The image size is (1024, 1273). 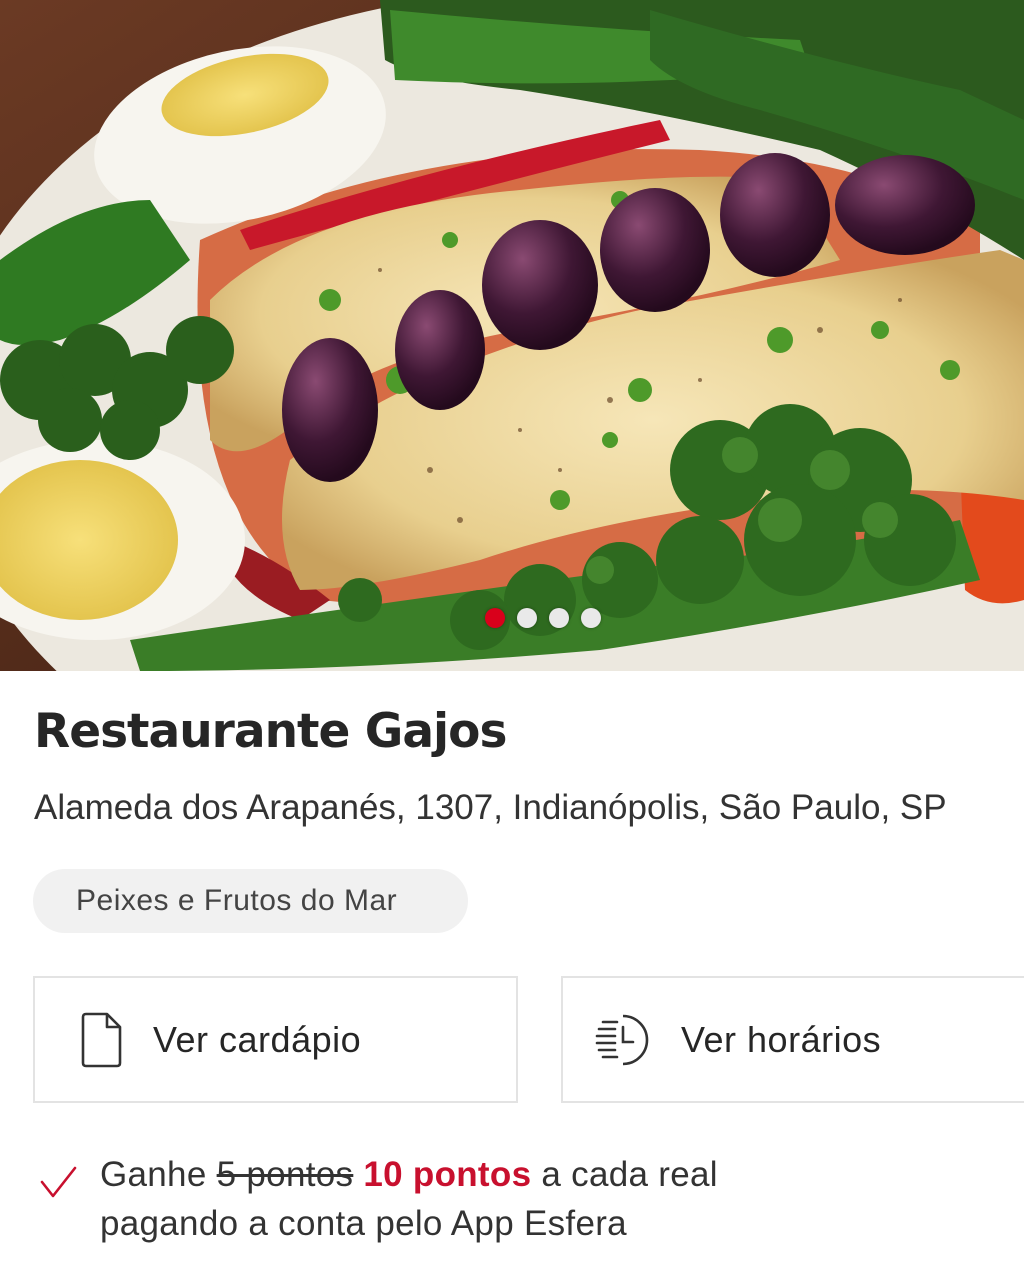 I want to click on restaurant-name: Restaurante Gajos, so click(x=270, y=731).